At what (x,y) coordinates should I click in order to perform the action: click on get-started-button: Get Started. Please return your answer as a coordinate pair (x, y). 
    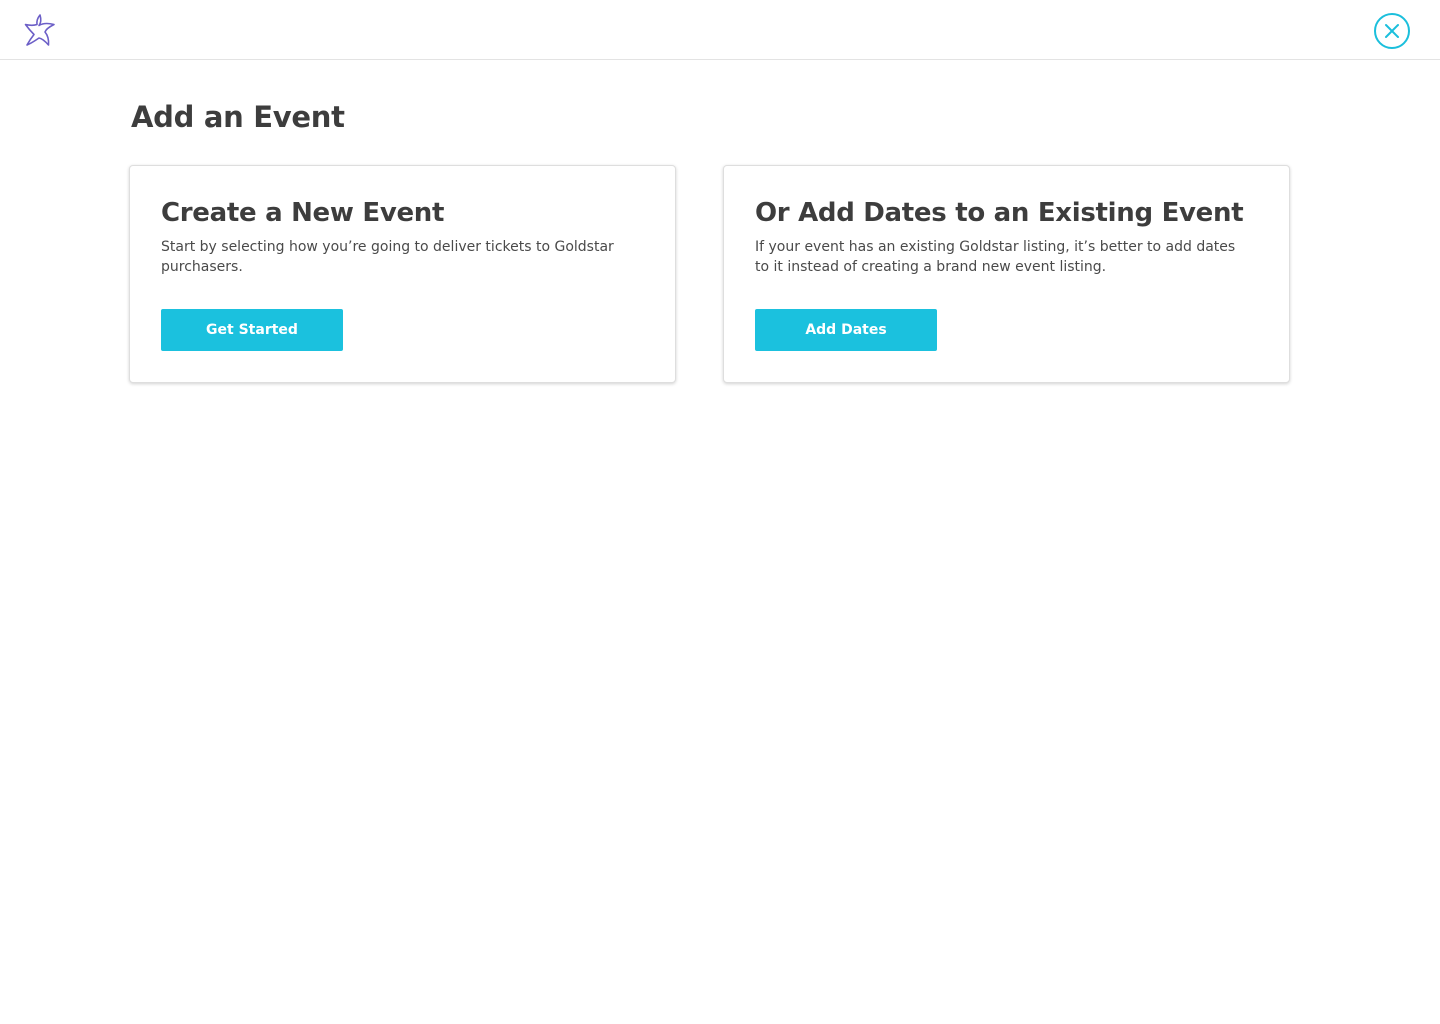
    Looking at the image, I should click on (252, 330).